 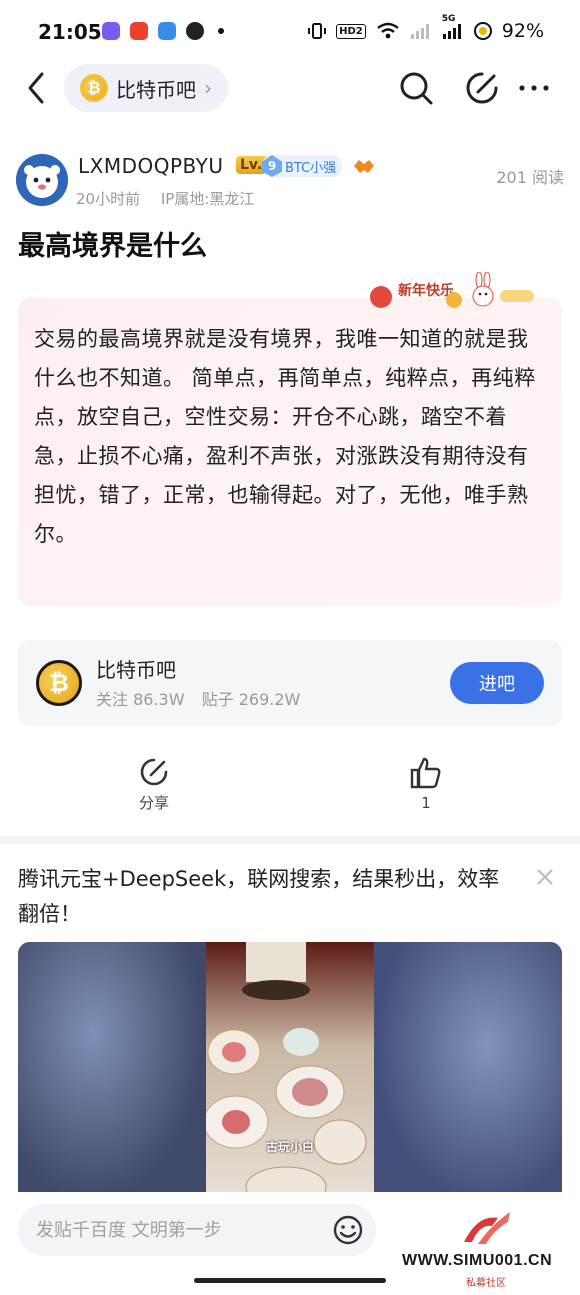 I want to click on watermark: WWW.SIMU001.CN 私募社区, so click(x=488, y=1248).